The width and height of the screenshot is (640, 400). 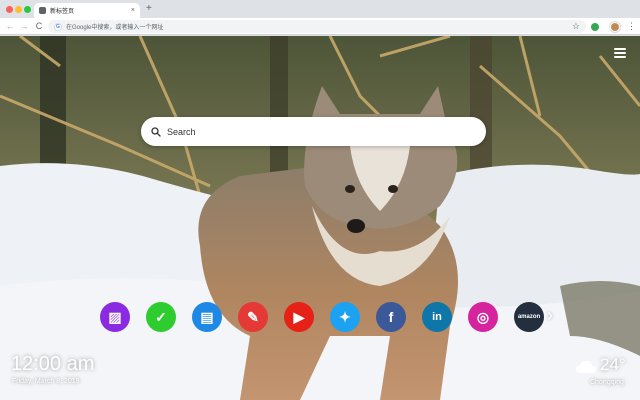 I want to click on photo-editor-icon: ▨, so click(x=115, y=317).